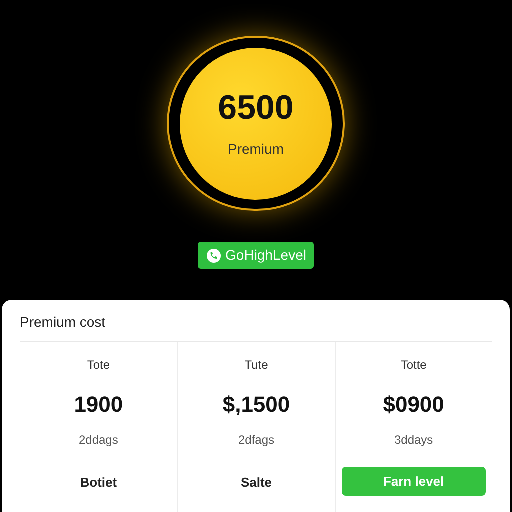 Image resolution: width=512 pixels, height=512 pixels. I want to click on plan-duration: 2dfags, so click(256, 440).